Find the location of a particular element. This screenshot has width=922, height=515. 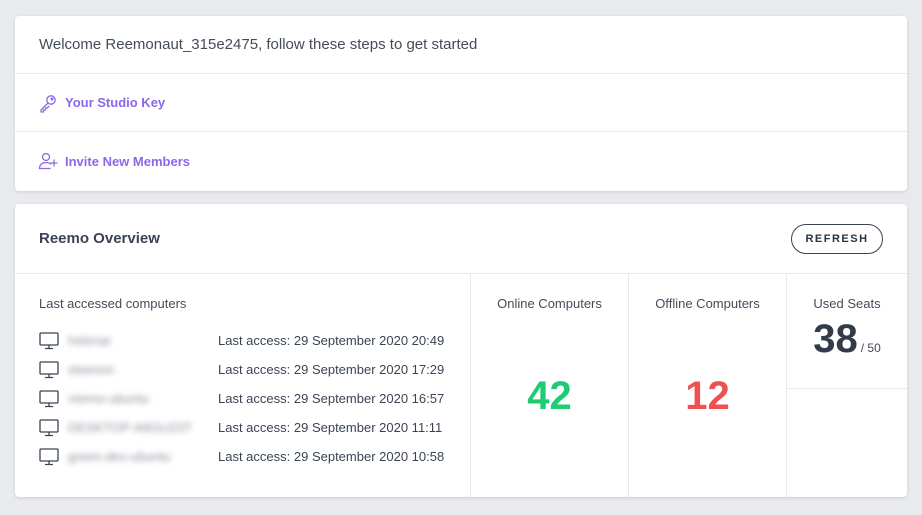

computer-name: DESKTOP-A8GU23T is located at coordinates (130, 427).